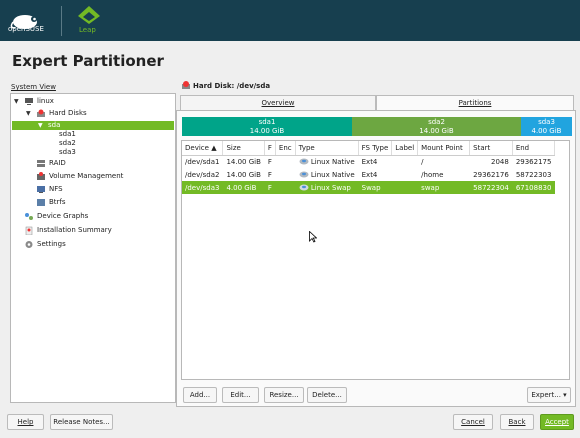 This screenshot has width=580, height=438. Describe the element at coordinates (330, 187) in the screenshot. I see `type-text: Linux Swap` at that location.